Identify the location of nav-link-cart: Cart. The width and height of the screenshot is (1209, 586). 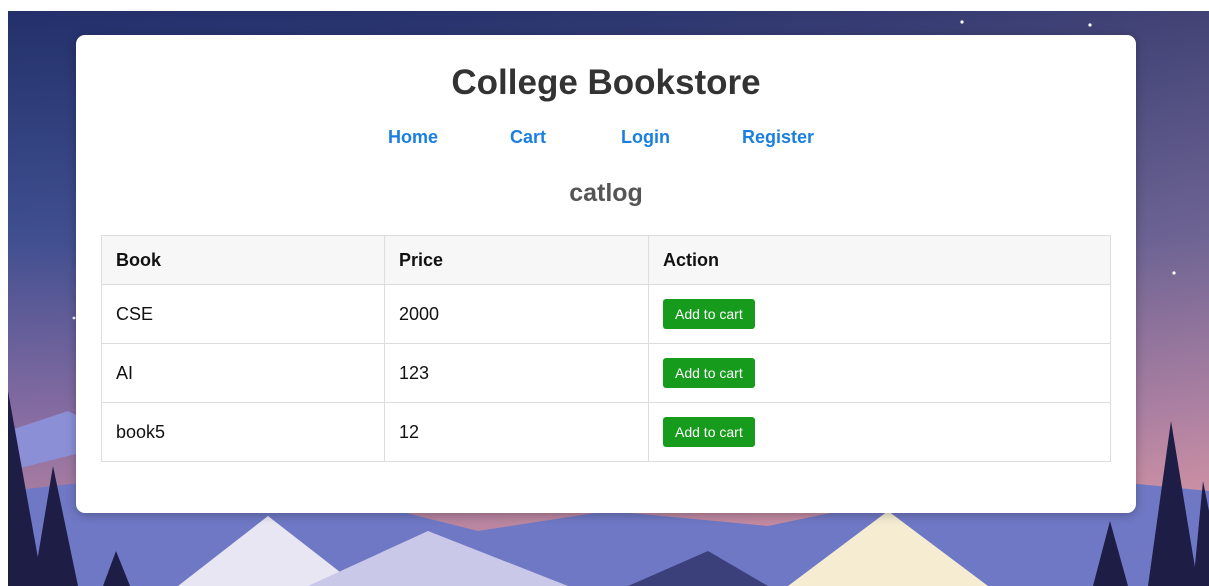
(528, 137).